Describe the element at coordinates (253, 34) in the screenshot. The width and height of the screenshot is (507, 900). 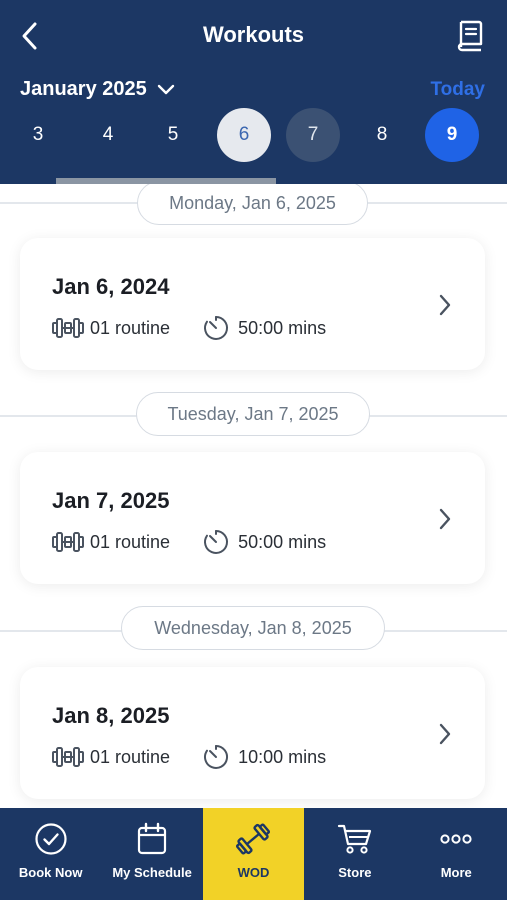
I see `page-title: Workouts` at that location.